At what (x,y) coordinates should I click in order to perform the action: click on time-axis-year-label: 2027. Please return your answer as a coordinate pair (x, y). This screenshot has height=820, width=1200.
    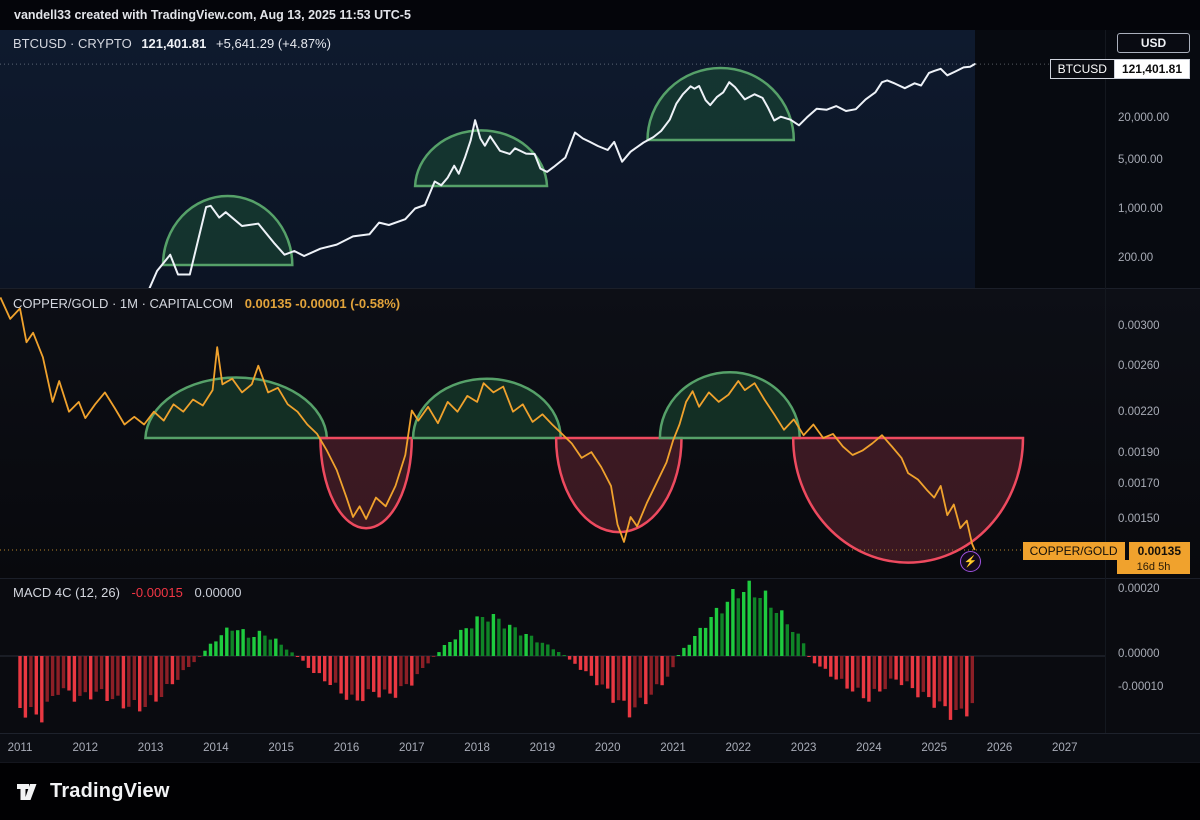
    Looking at the image, I should click on (1065, 748).